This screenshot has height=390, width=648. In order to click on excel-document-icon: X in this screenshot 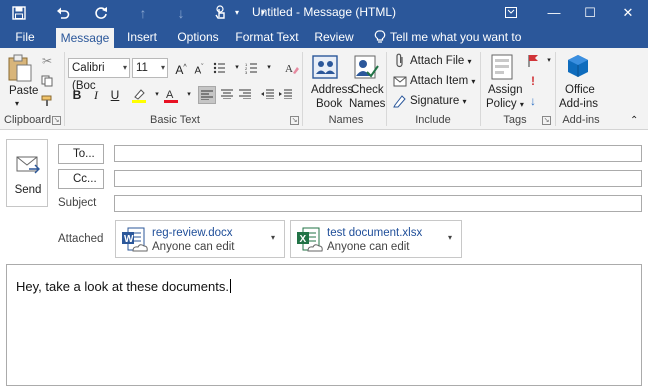, I will do `click(310, 239)`.